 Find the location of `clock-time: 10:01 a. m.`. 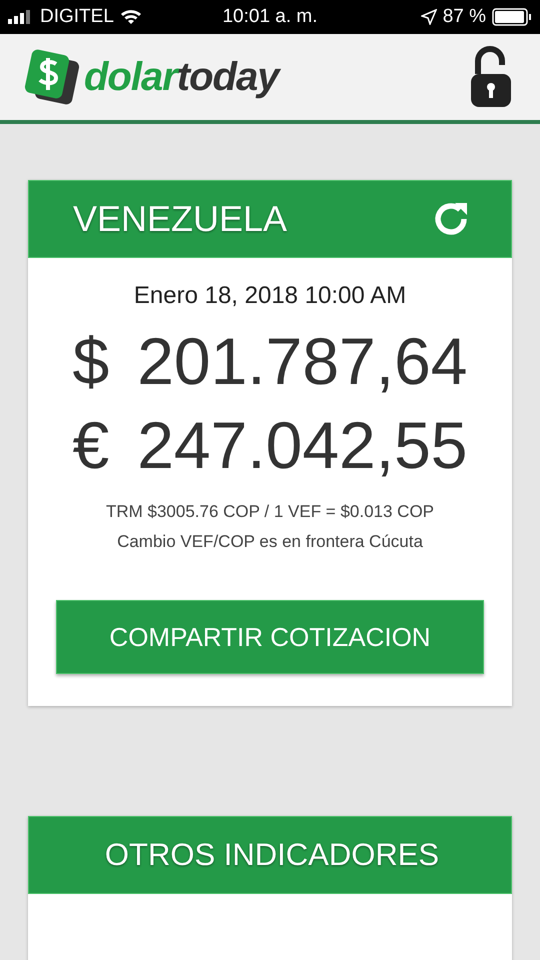

clock-time: 10:01 a. m. is located at coordinates (270, 17).